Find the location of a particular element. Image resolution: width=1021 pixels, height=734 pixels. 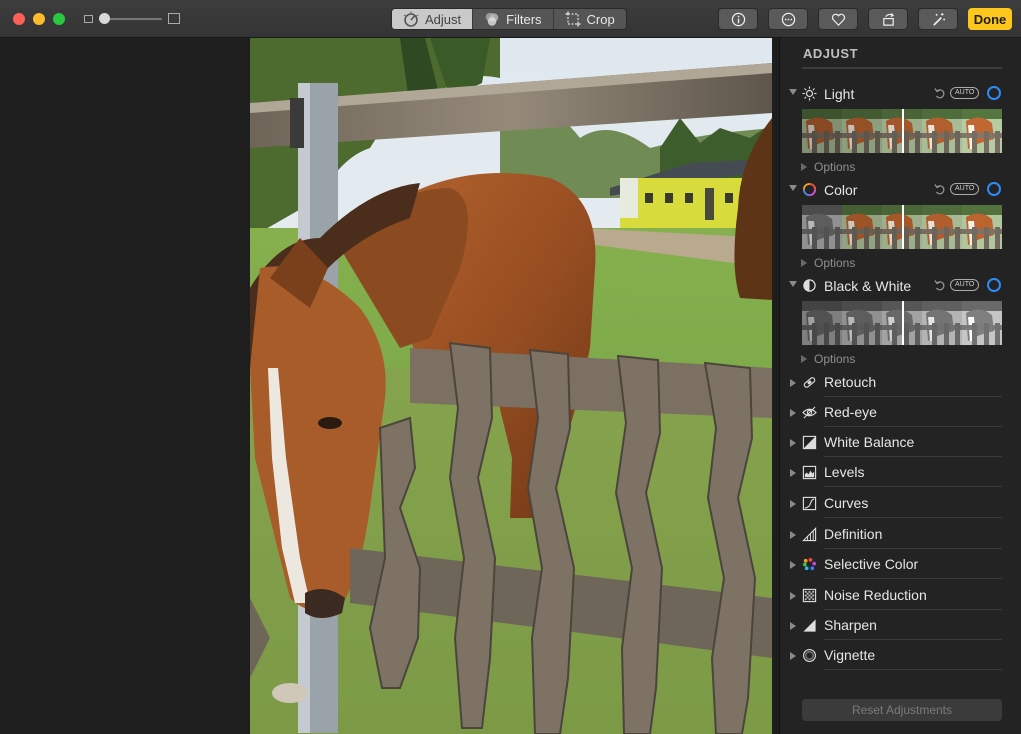

window-toolbar: Adjust Filters Crop Done is located at coordinates (510, 19).